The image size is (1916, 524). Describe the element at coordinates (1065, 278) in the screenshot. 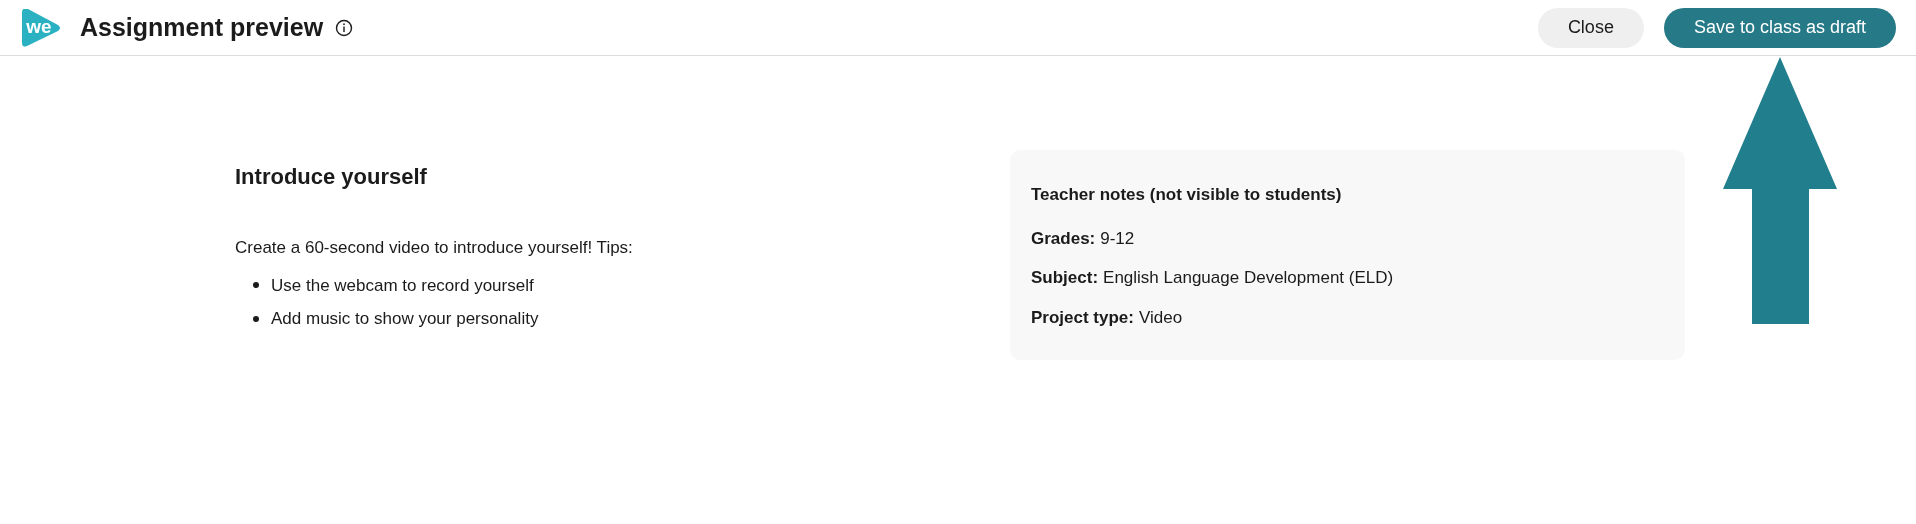

I see `field-label: Subject:` at that location.